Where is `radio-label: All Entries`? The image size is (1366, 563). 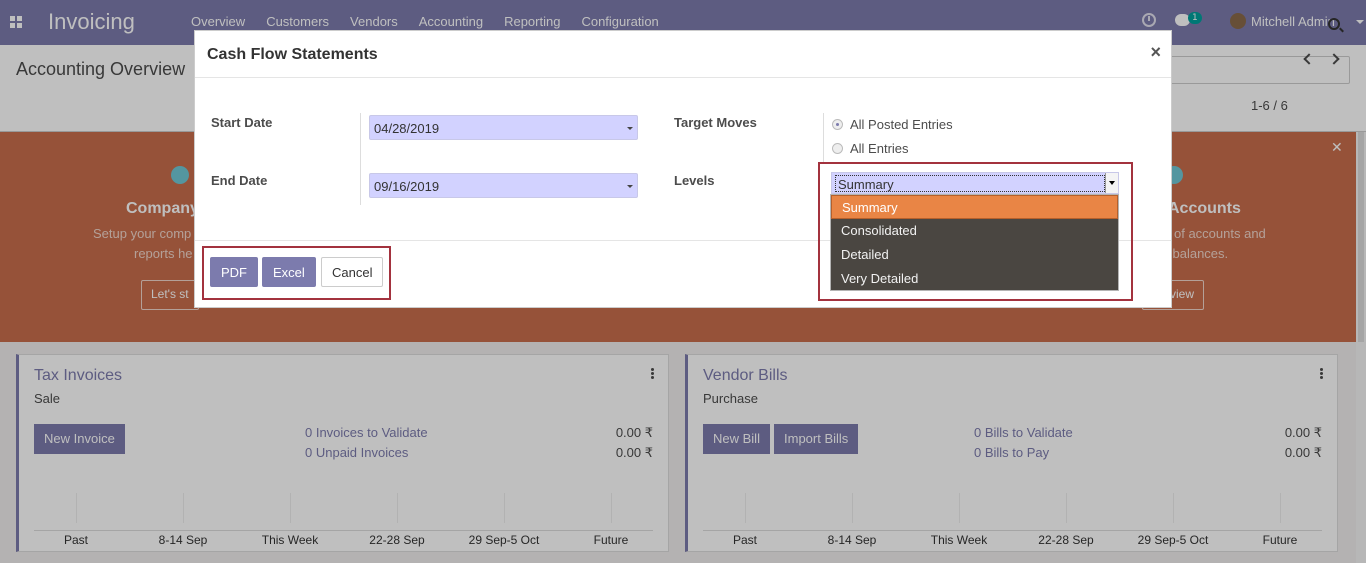 radio-label: All Entries is located at coordinates (879, 148).